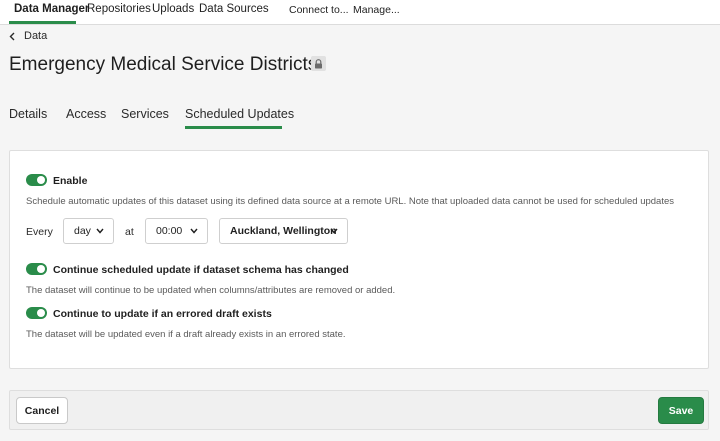 The height and width of the screenshot is (441, 720). I want to click on tab-services: Services, so click(145, 114).